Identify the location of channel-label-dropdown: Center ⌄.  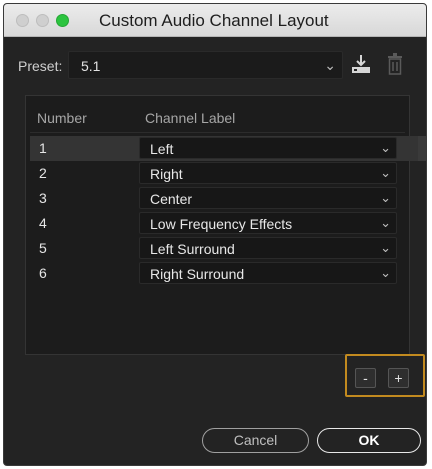
(268, 198).